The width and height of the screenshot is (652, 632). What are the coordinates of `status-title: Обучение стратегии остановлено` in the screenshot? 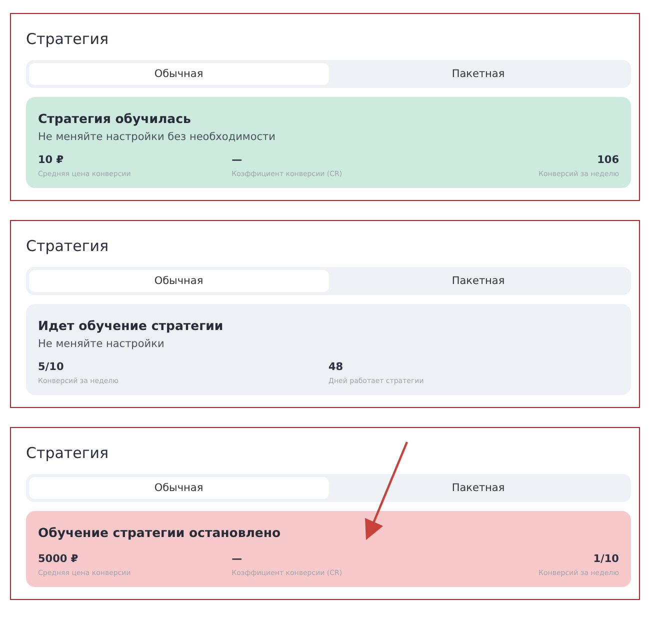 It's located at (160, 532).